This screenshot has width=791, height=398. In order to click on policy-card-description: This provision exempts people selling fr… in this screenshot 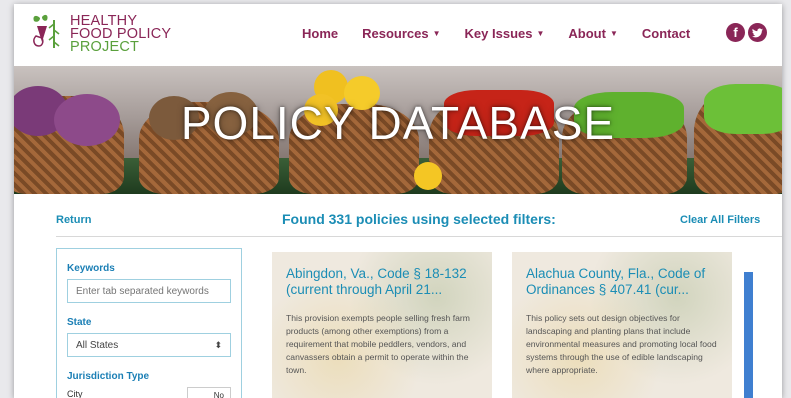, I will do `click(378, 344)`.